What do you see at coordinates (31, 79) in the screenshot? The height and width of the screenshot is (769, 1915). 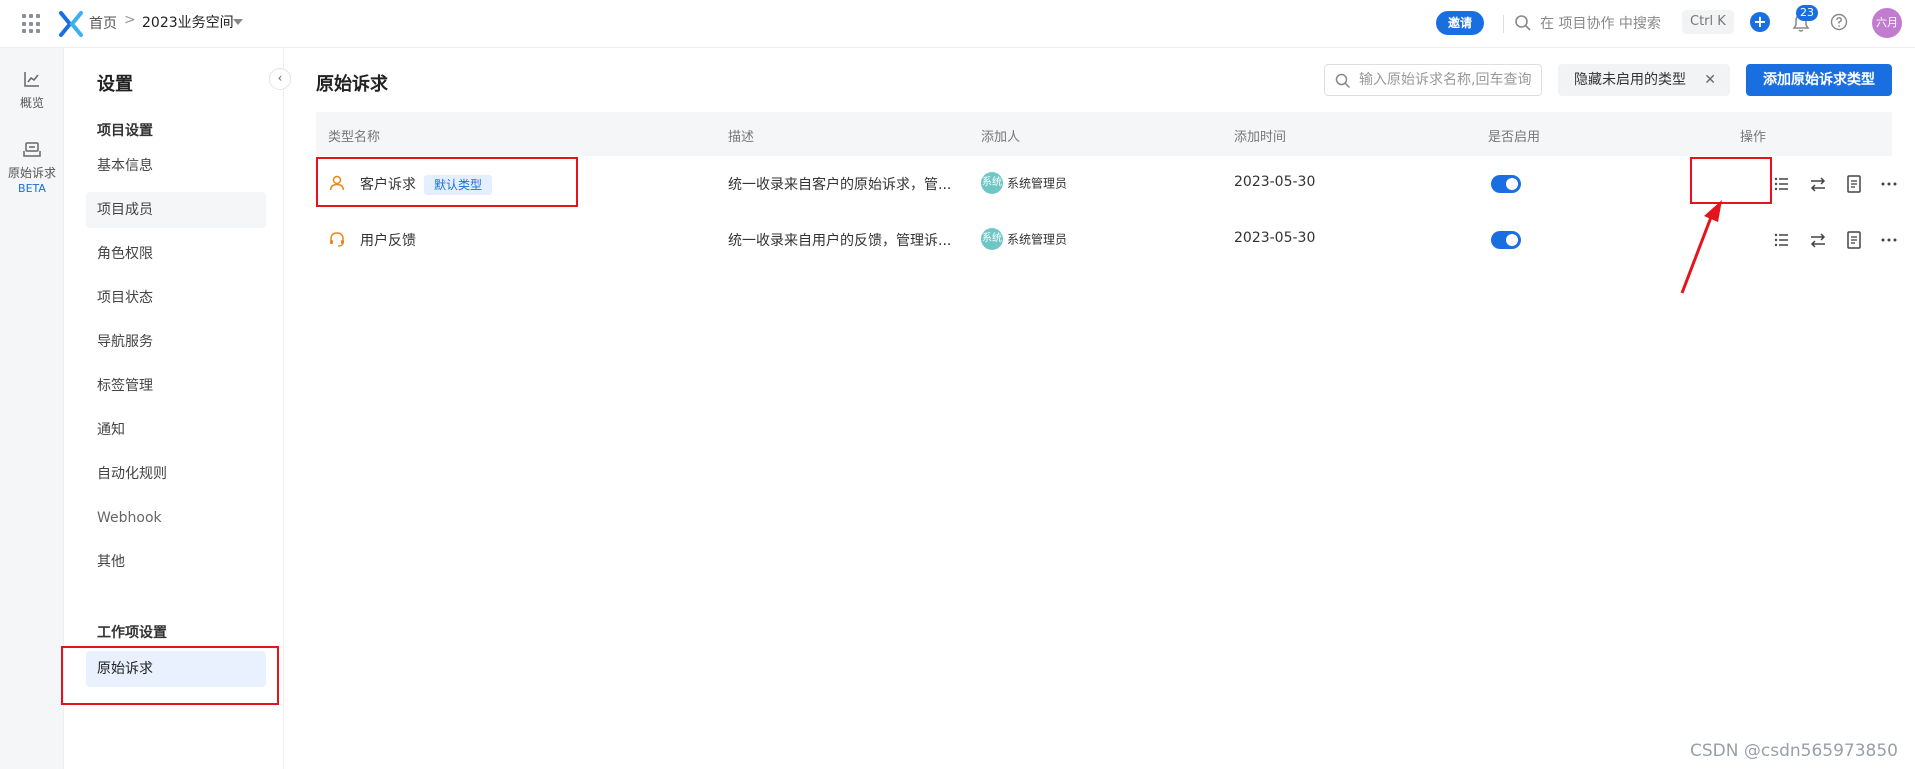 I see `chart-icon` at bounding box center [31, 79].